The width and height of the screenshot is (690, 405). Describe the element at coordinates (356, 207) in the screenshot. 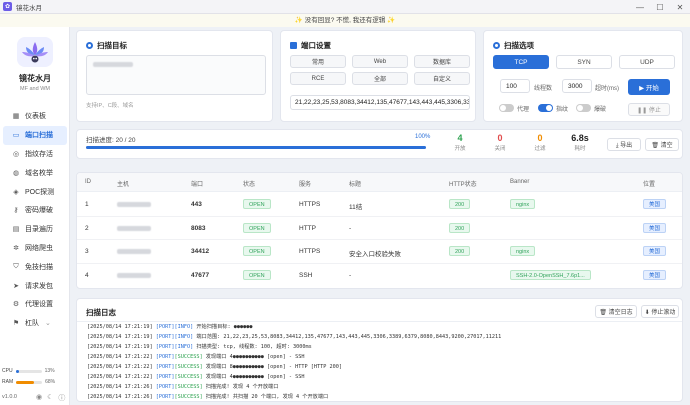

I see `row-title: 11结` at that location.